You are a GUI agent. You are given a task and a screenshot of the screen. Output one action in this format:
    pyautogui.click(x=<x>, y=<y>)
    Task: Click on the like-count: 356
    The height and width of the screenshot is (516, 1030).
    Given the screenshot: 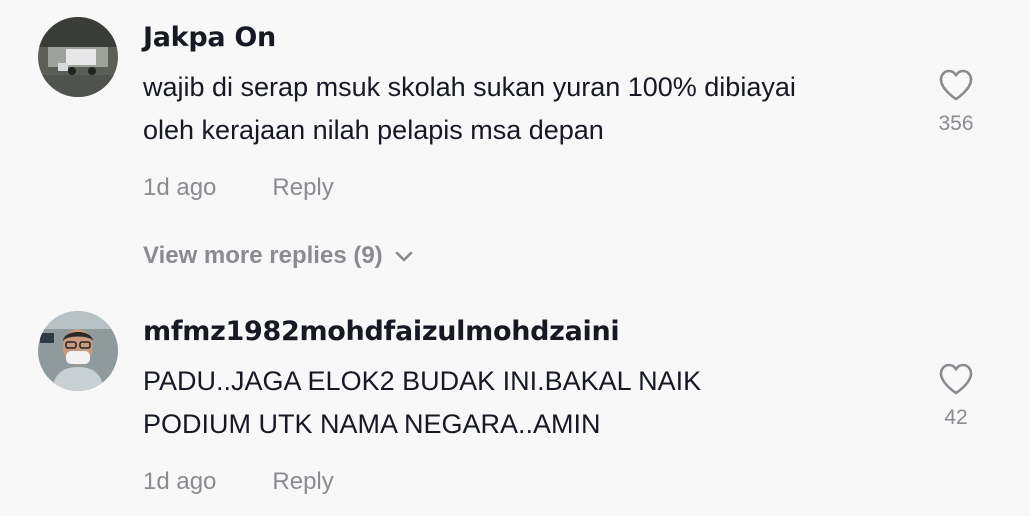 What is the action you would take?
    pyautogui.click(x=956, y=123)
    